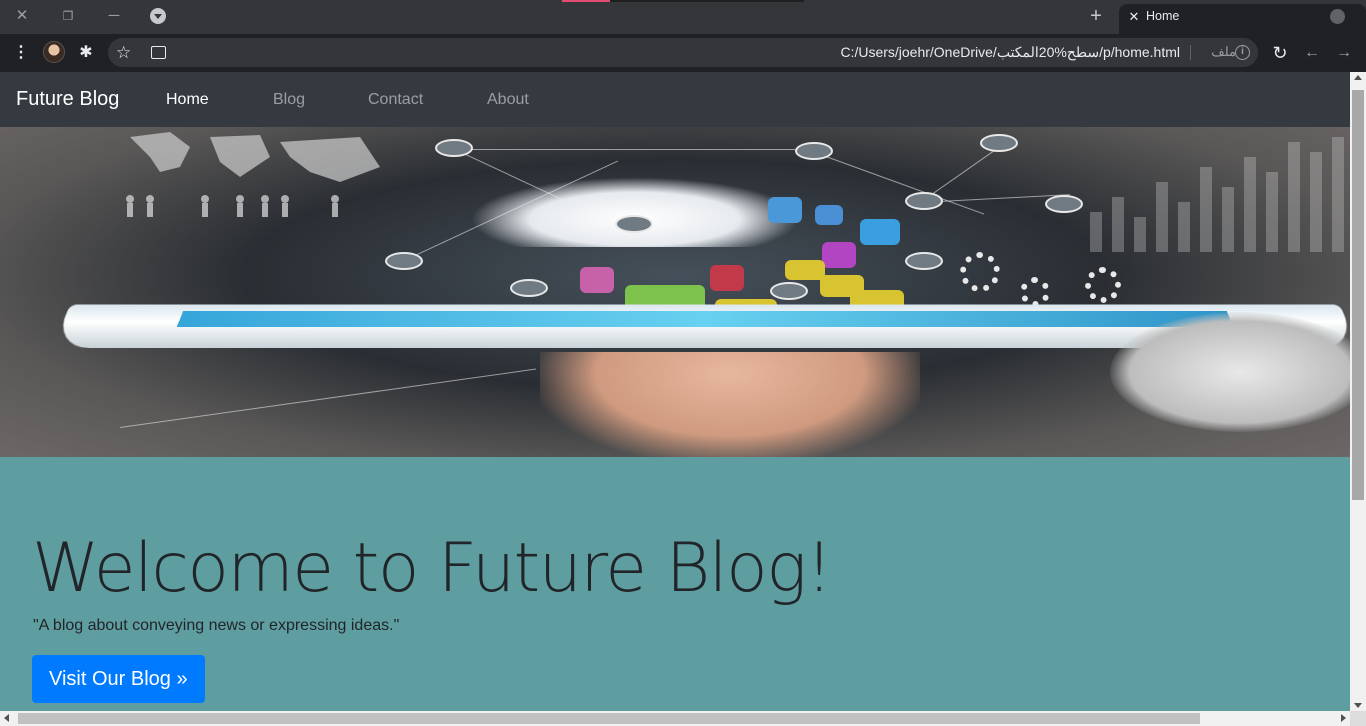  What do you see at coordinates (1312, 53) in the screenshot?
I see `forward-arrow-icon: ←` at bounding box center [1312, 53].